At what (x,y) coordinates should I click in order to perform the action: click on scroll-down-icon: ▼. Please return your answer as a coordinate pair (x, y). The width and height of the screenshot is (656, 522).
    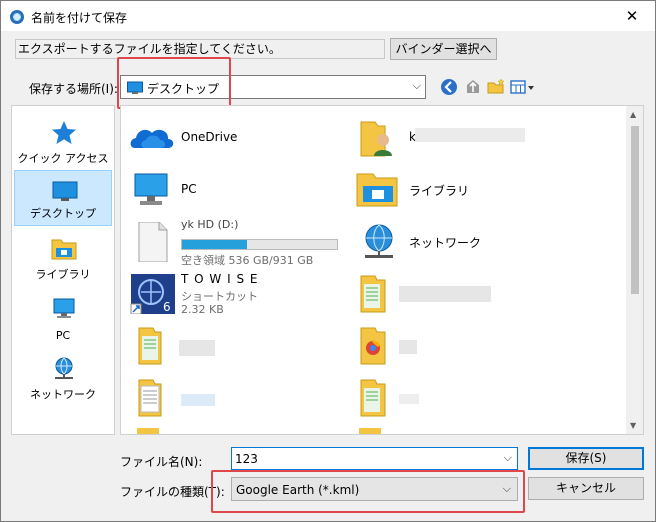
    Looking at the image, I should click on (633, 425).